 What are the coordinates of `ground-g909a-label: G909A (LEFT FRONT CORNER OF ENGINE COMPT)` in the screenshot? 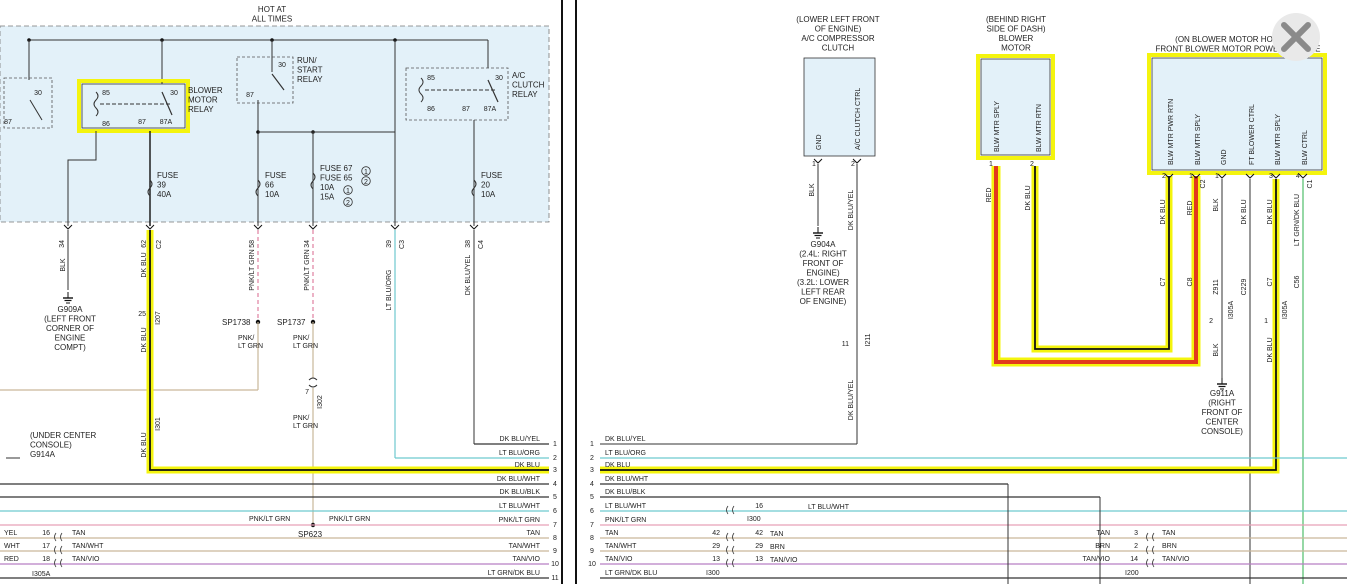 It's located at (70, 328).